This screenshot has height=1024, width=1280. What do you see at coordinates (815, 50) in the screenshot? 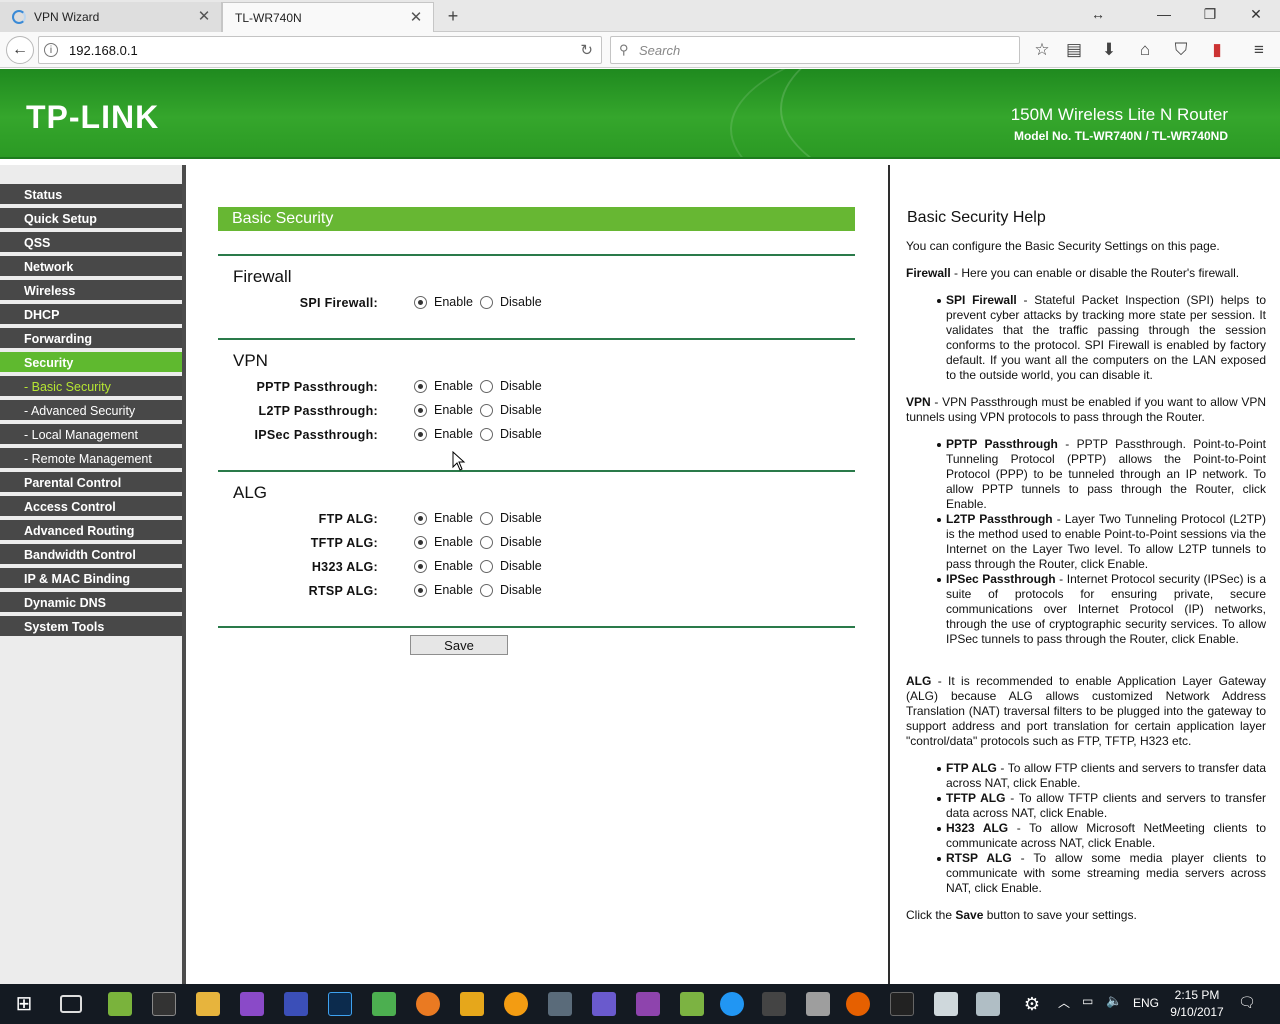
I see `search-input: ⚲ Search` at bounding box center [815, 50].